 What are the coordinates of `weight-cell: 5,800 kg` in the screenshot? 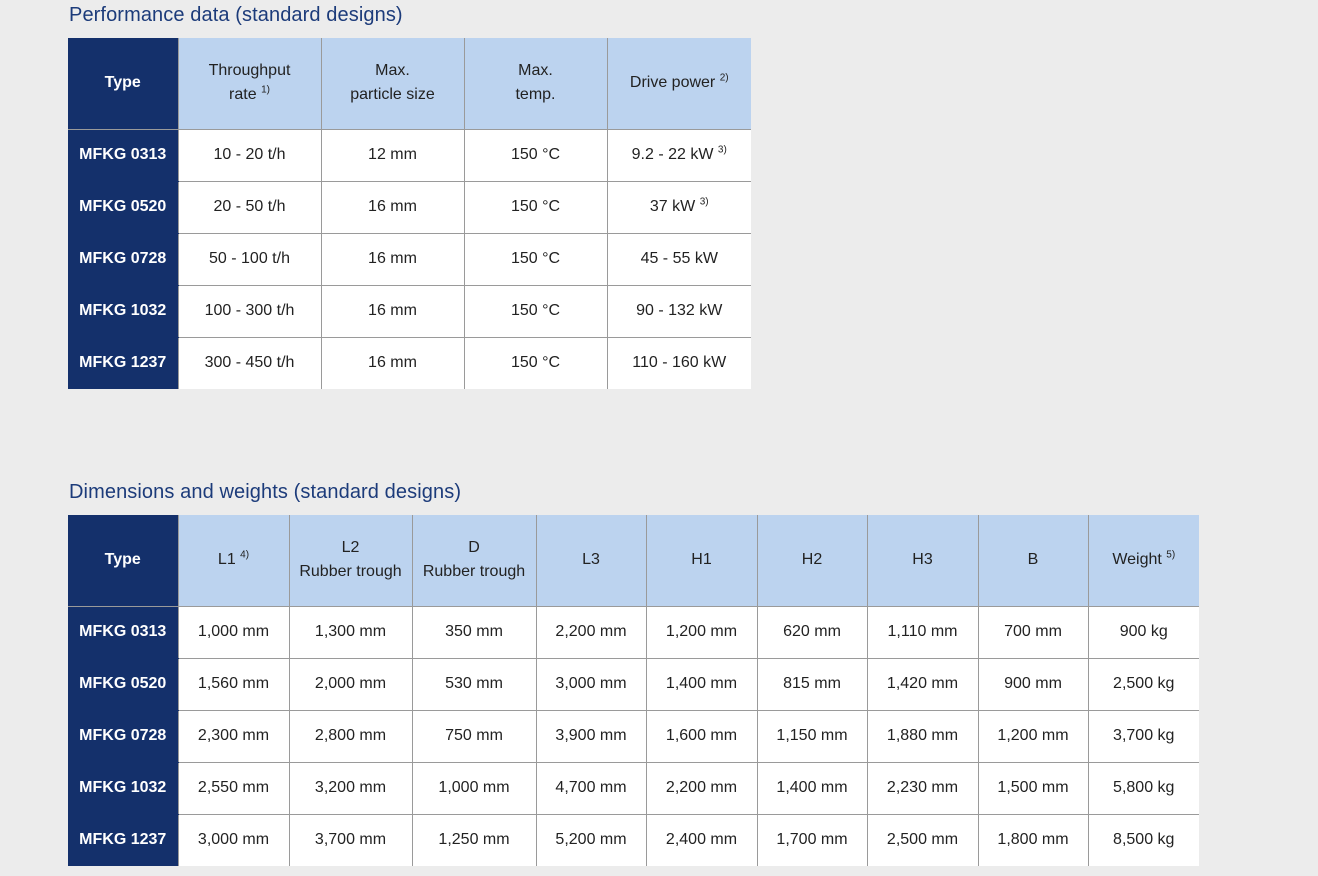 It's located at (1143, 788).